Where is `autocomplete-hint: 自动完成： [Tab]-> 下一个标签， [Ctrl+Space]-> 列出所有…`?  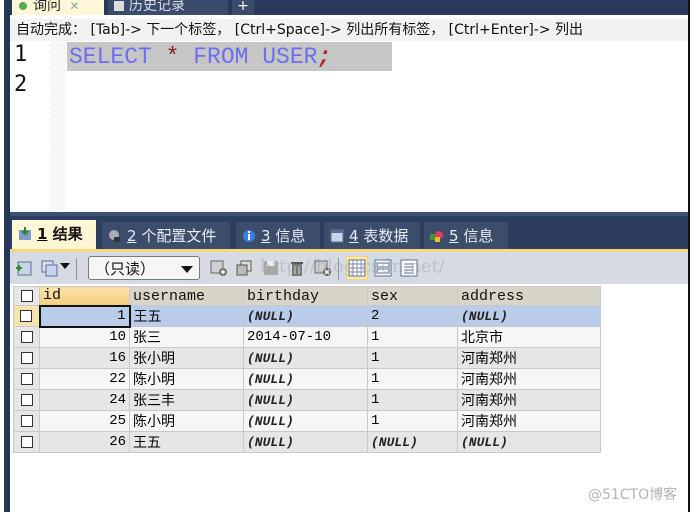
autocomplete-hint: 自动完成： [Tab]-> 下一个标签， [Ctrl+Space]-> 列出所有… is located at coordinates (349, 30).